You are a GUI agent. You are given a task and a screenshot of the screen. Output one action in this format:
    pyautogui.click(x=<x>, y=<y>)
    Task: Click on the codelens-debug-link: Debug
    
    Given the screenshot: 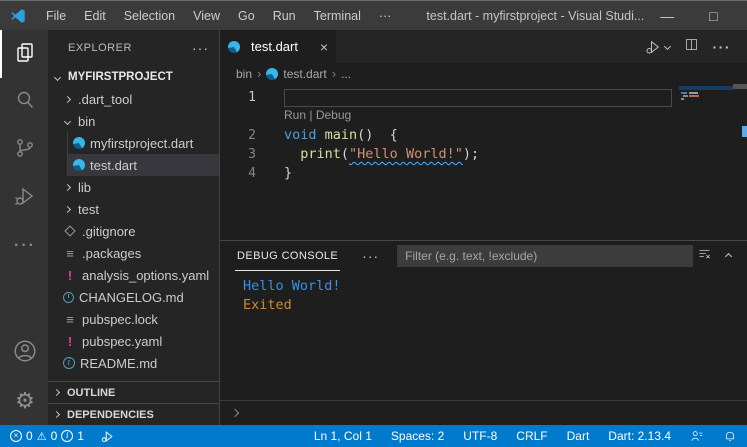 What is the action you would take?
    pyautogui.click(x=333, y=115)
    